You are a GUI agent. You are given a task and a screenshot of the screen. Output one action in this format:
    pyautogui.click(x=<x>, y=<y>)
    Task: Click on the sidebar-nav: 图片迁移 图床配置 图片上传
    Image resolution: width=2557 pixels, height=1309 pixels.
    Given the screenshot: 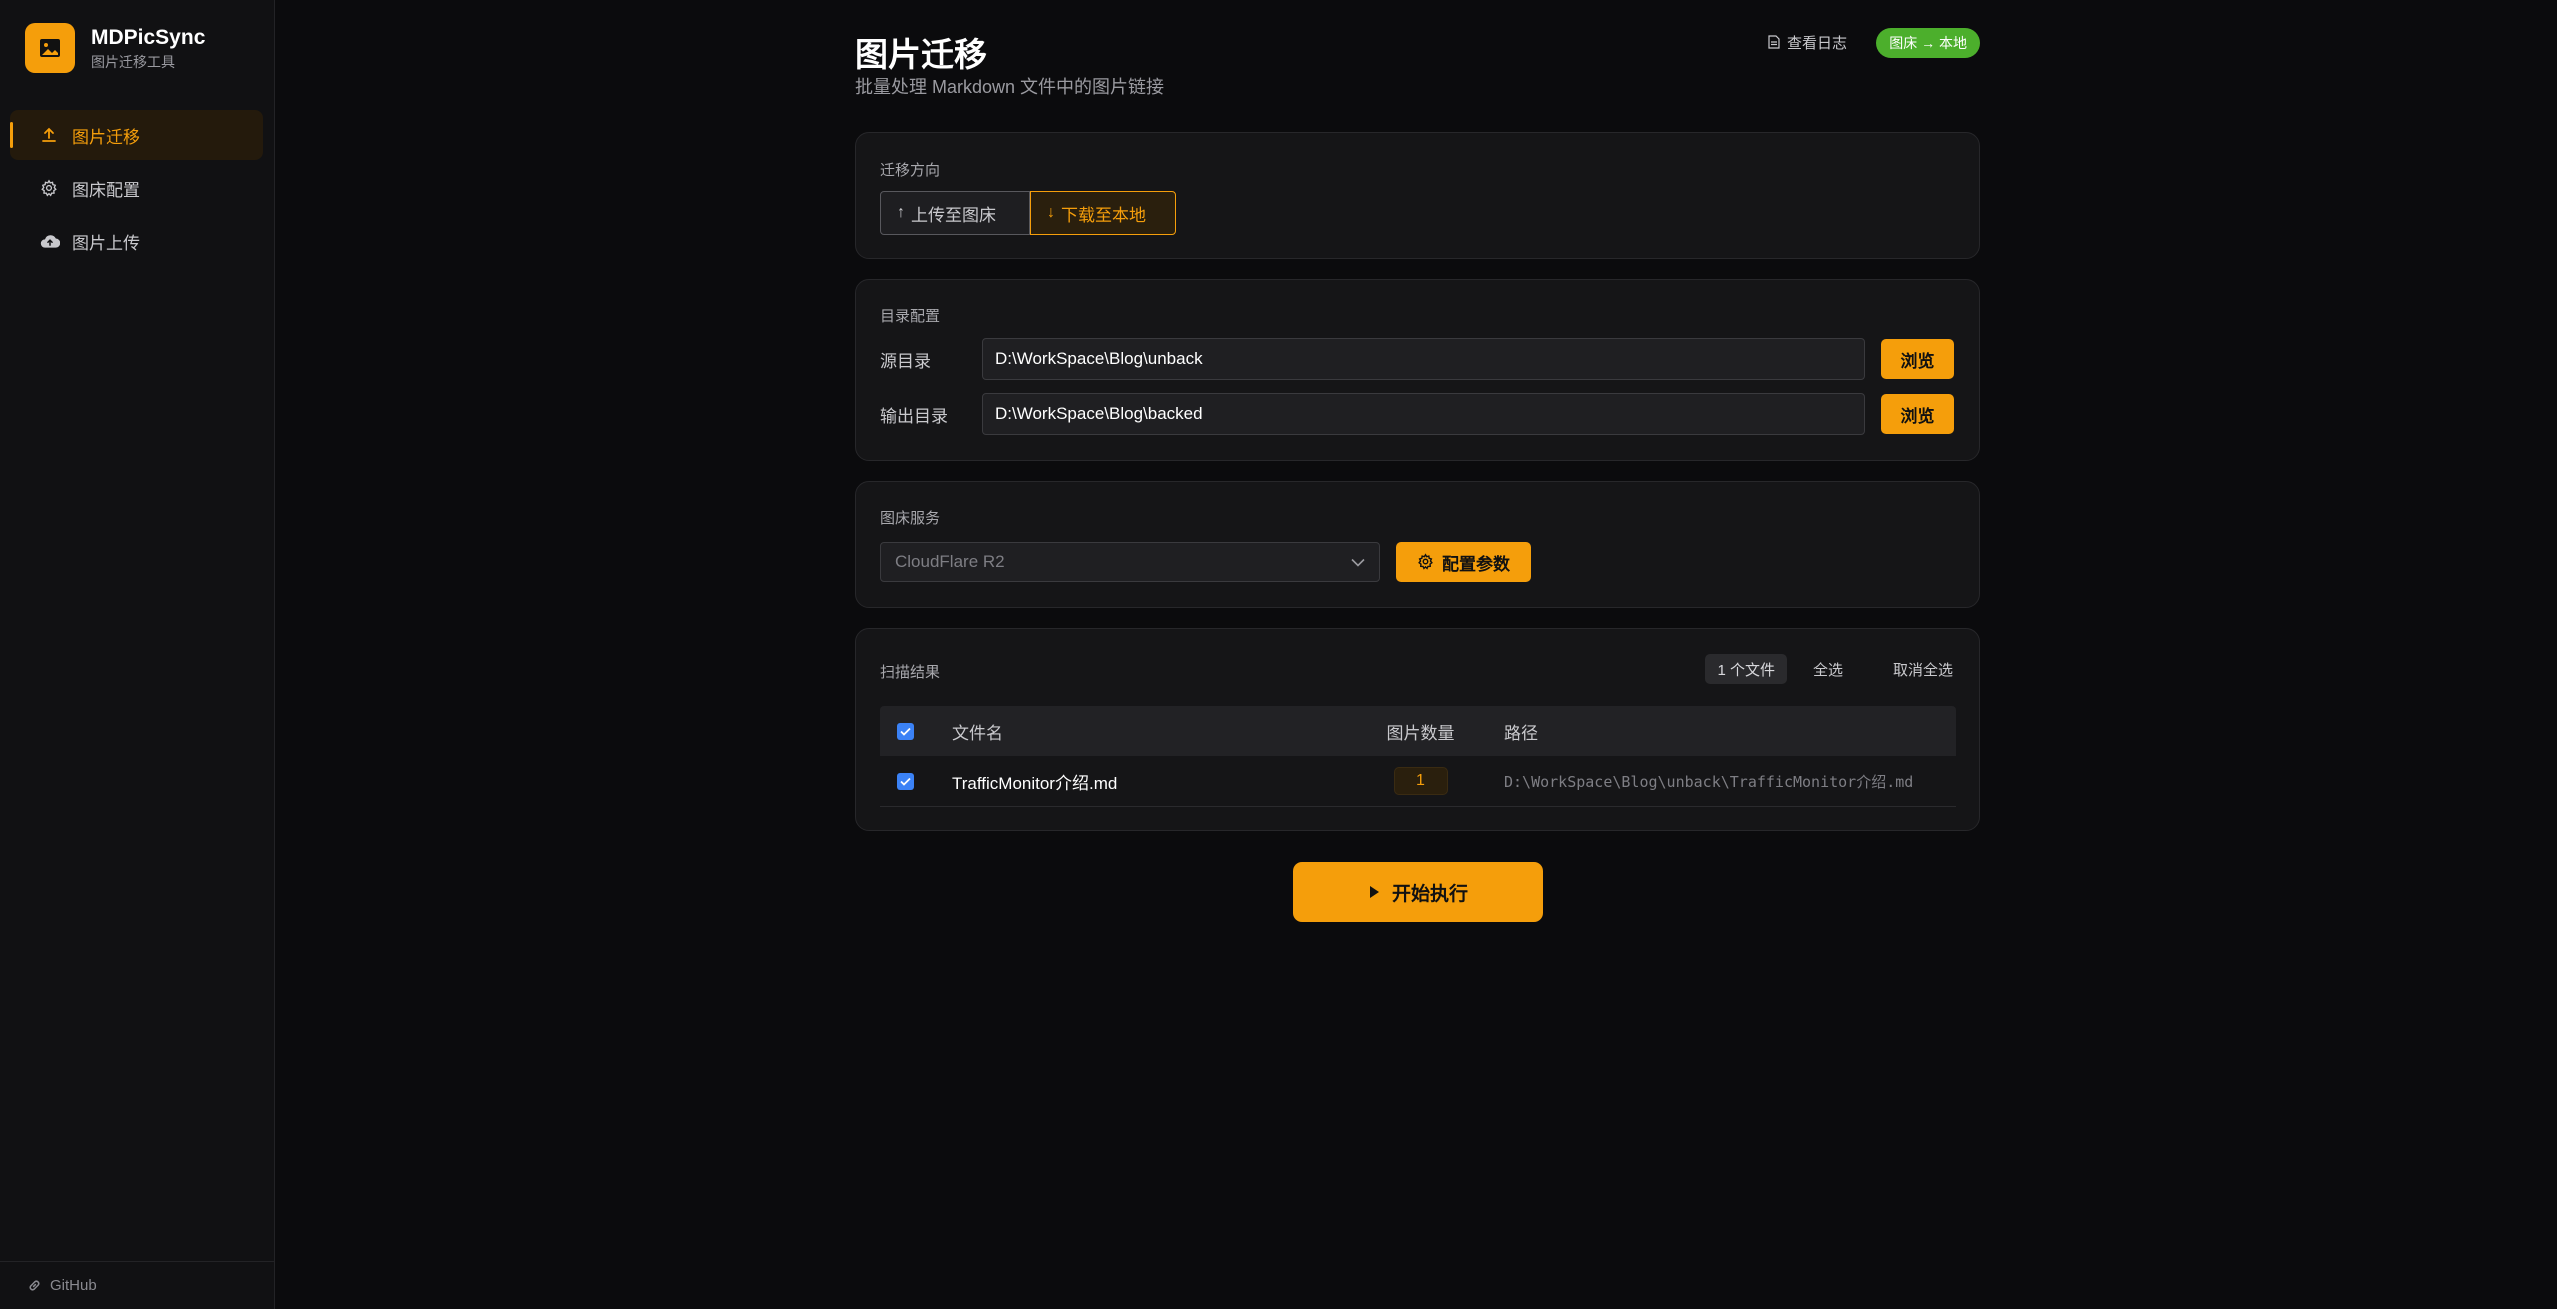 What is the action you would take?
    pyautogui.click(x=136, y=189)
    